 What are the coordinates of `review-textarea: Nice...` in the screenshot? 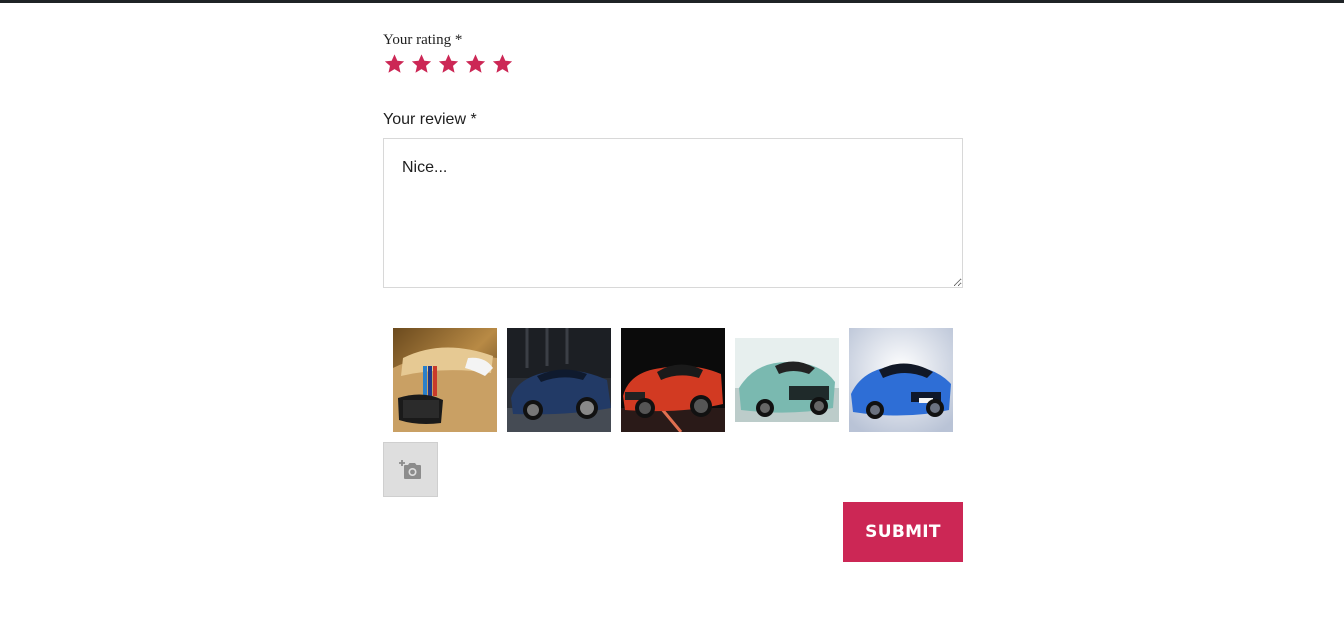 It's located at (673, 213).